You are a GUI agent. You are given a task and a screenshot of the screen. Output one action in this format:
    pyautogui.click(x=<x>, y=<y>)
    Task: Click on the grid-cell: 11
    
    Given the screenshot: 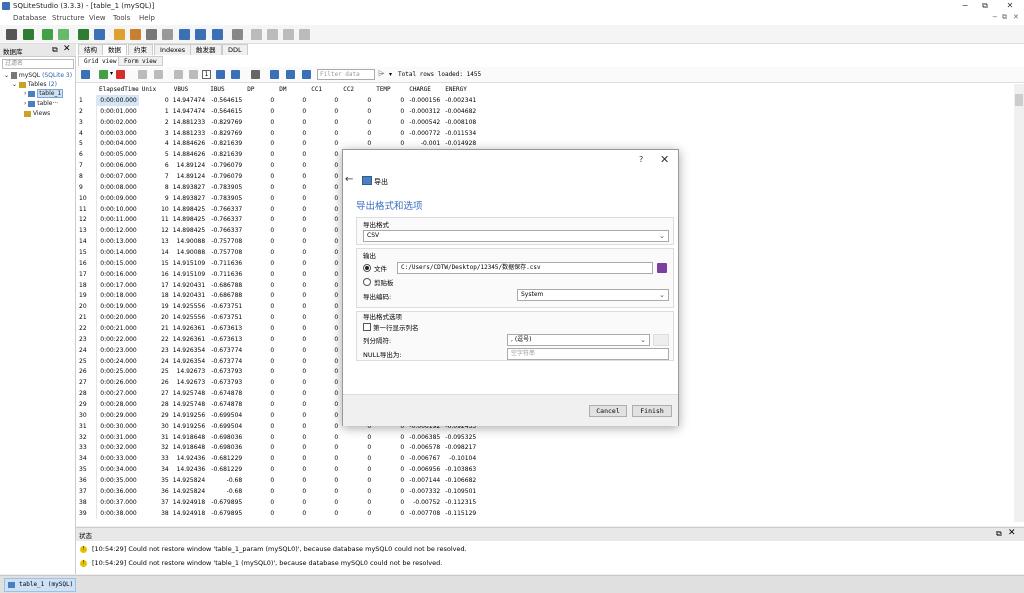 What is the action you would take?
    pyautogui.click(x=155, y=219)
    